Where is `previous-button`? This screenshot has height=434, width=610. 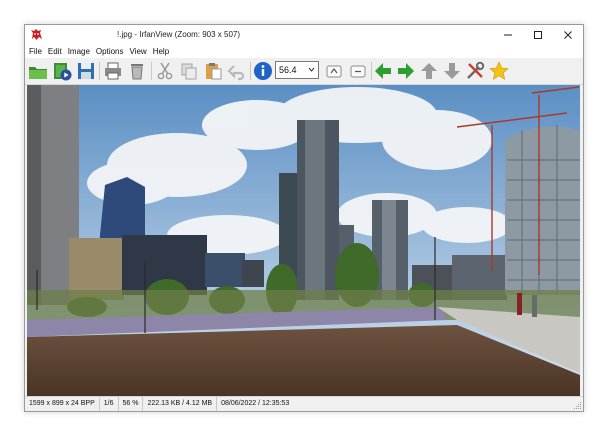 previous-button is located at coordinates (383, 71).